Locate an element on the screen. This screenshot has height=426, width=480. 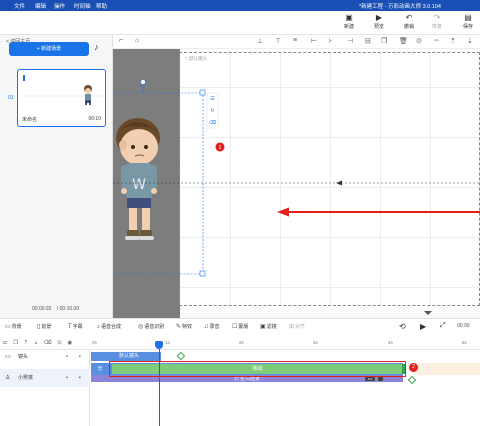
save-icon: ▤ is located at coordinates (468, 17).